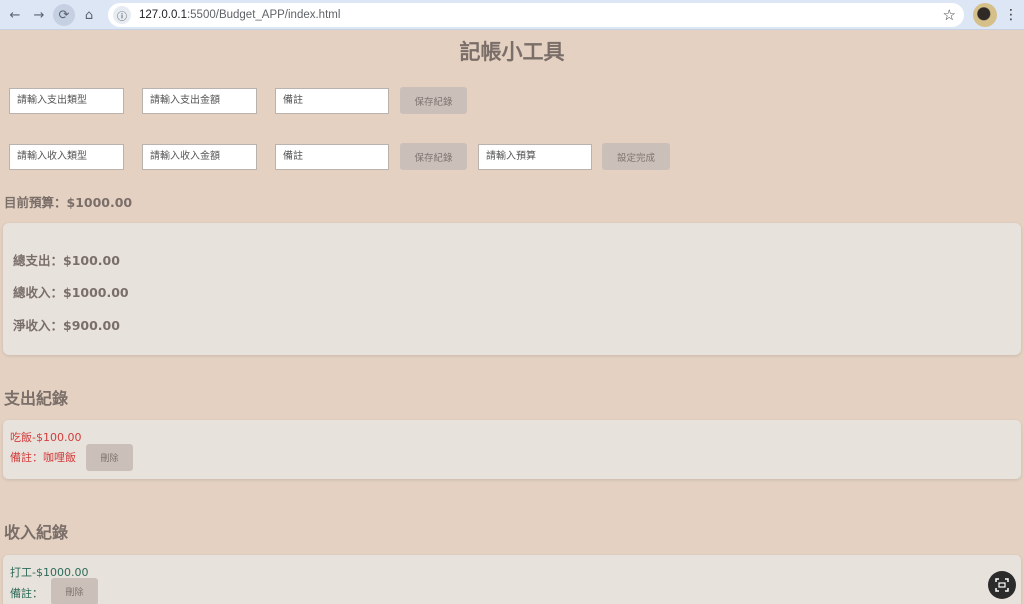  I want to click on delete-income-button: 刪除, so click(74, 591).